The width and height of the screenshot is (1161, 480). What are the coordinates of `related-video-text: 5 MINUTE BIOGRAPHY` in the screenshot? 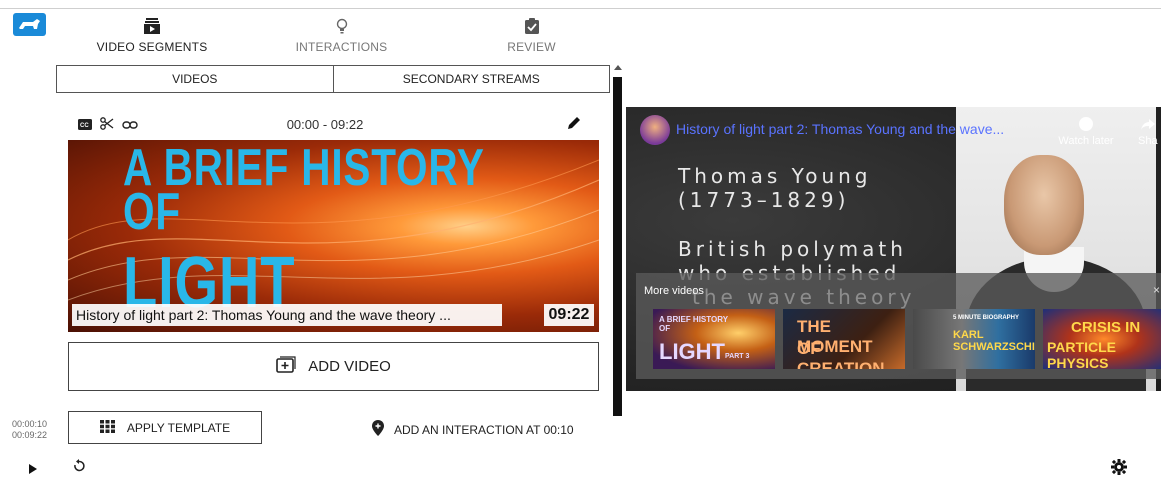 It's located at (986, 318).